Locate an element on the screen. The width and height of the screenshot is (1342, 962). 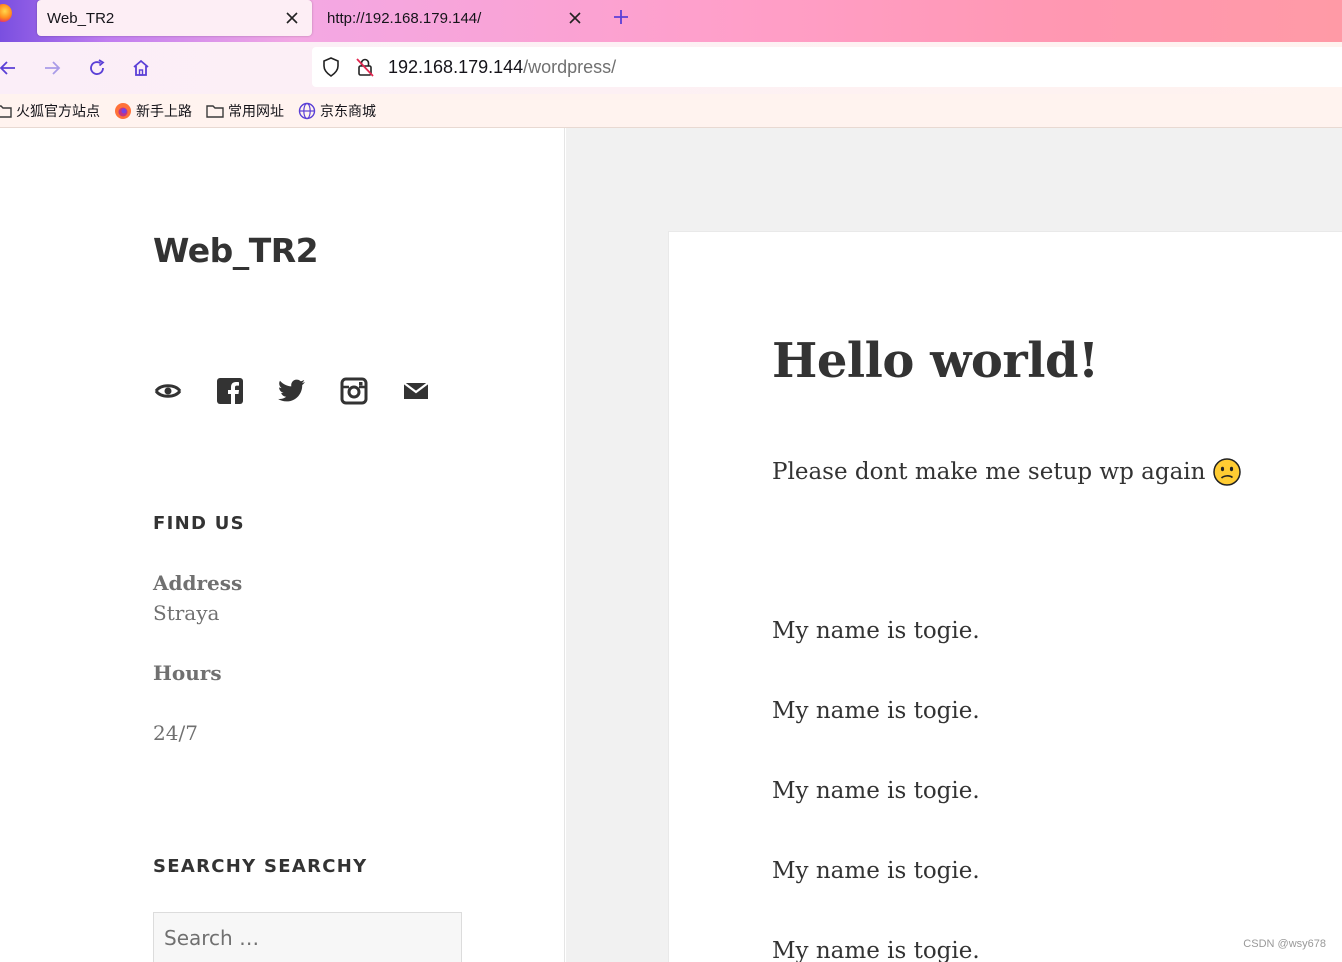
url-host: 192.168.179.144 is located at coordinates (456, 66).